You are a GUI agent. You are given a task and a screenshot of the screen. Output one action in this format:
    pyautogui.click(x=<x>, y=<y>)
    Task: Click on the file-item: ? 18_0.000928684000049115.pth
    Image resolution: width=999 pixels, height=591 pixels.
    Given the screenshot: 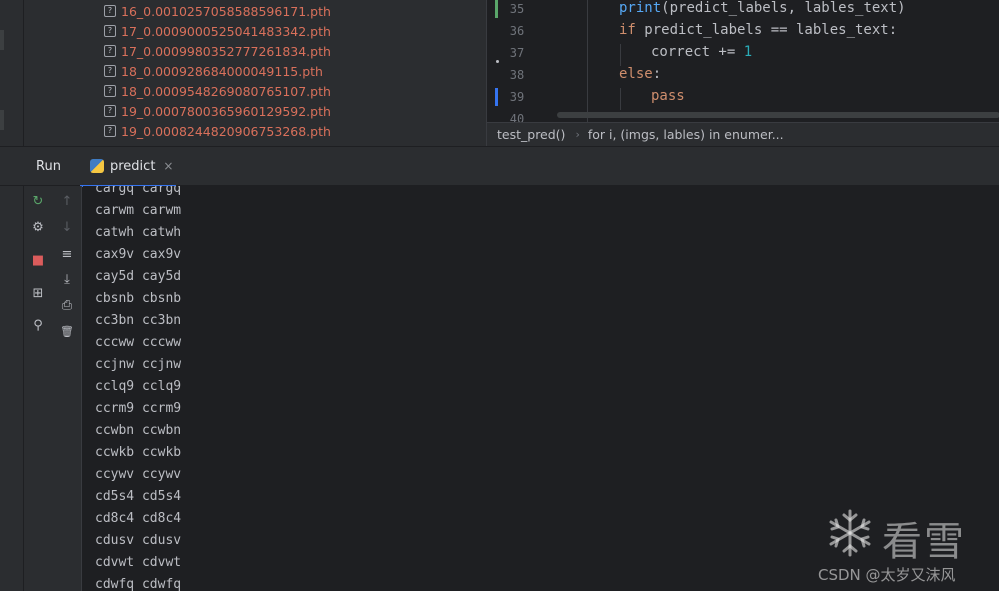 What is the action you would take?
    pyautogui.click(x=213, y=71)
    